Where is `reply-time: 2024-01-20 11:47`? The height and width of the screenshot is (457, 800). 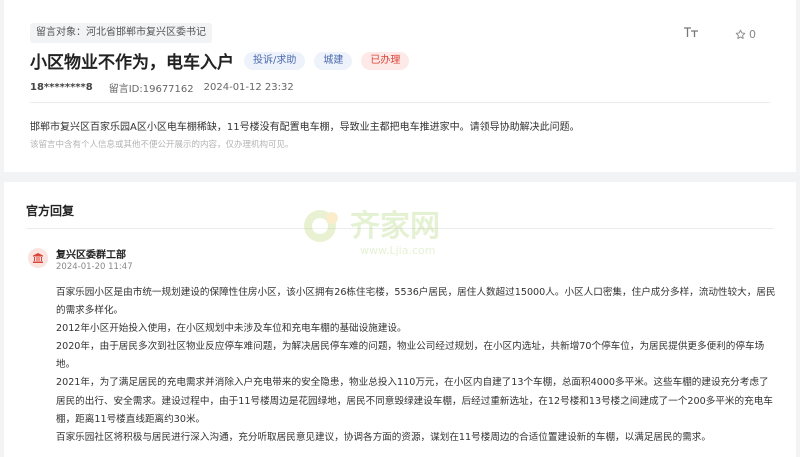 reply-time: 2024-01-20 11:47 is located at coordinates (94, 267).